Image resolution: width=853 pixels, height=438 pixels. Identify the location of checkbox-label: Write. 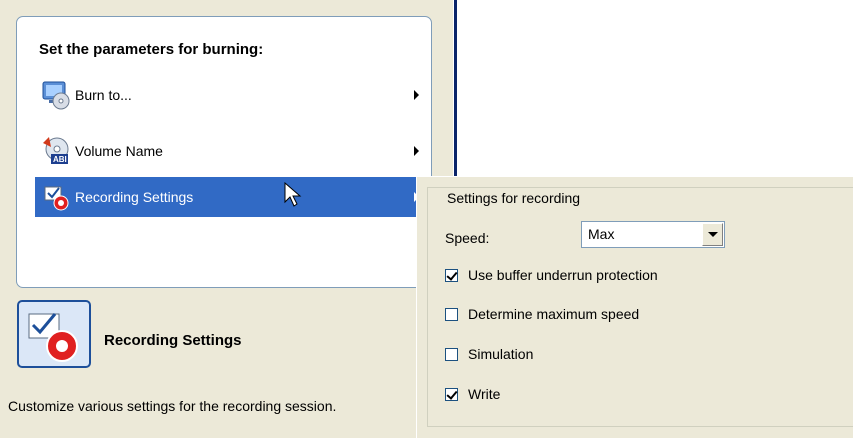
(484, 394).